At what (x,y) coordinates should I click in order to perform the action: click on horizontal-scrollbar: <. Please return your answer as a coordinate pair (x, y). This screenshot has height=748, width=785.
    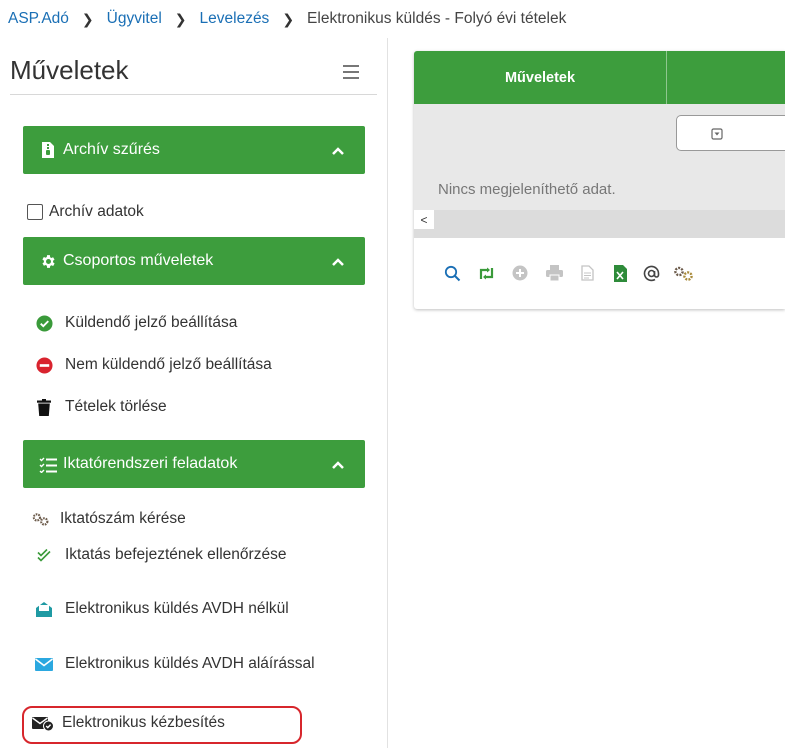
    Looking at the image, I should click on (599, 224).